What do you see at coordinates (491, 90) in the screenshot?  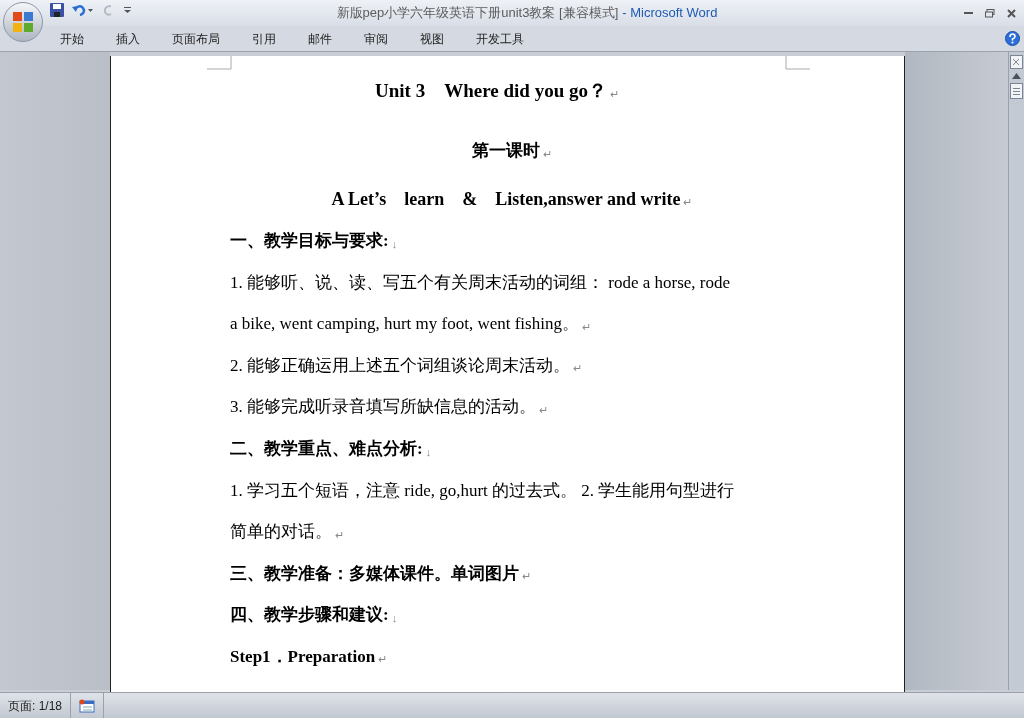 I see `document-title: Unit 3 Where did you go？` at bounding box center [491, 90].